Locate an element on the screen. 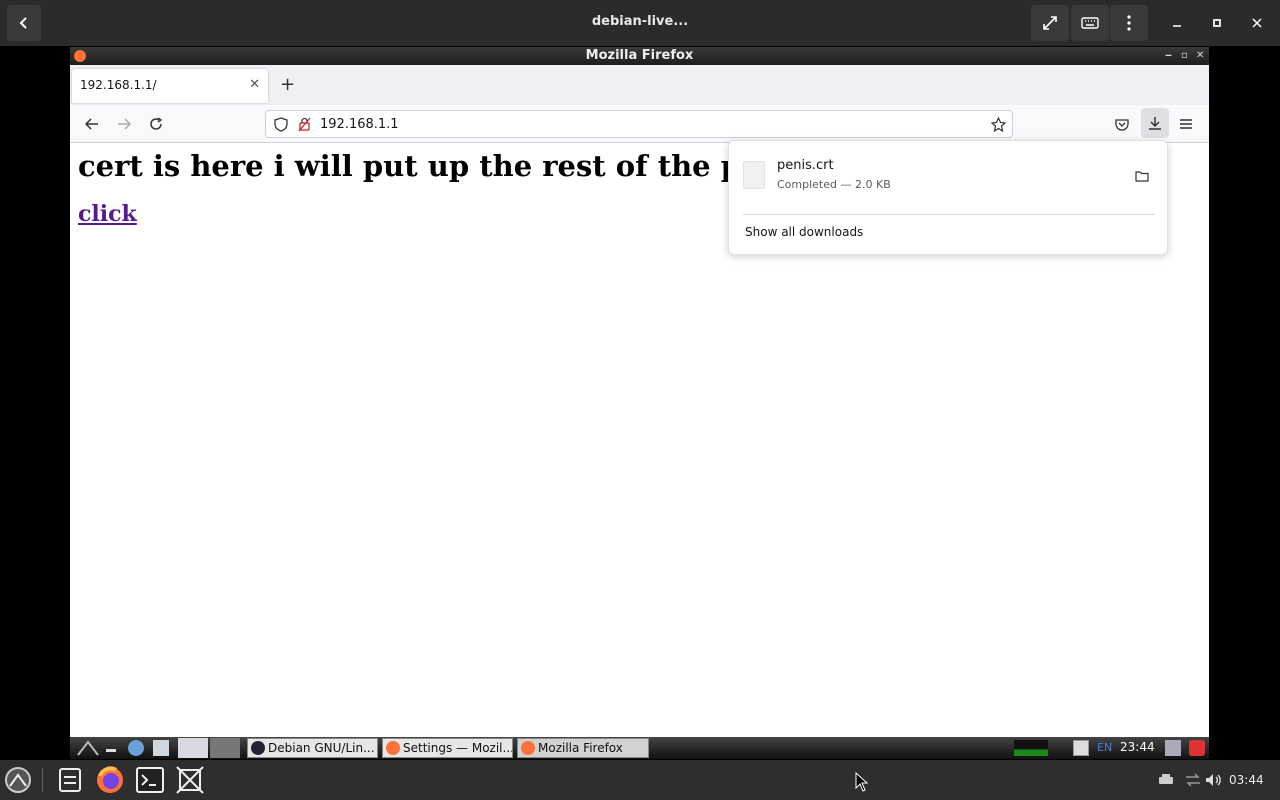 This screenshot has width=1280, height=800. firefox-logo-icon is located at coordinates (80, 56).